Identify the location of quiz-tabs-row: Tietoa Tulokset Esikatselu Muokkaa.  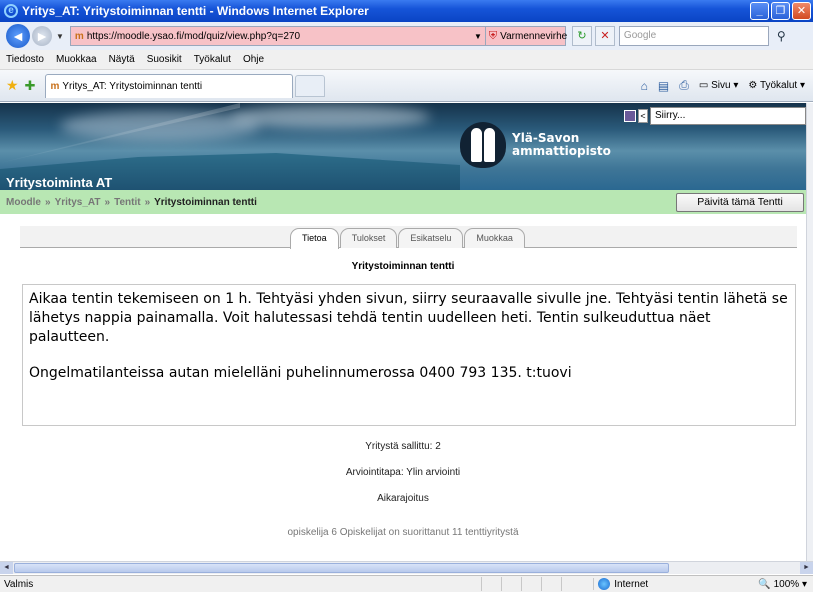
(408, 237).